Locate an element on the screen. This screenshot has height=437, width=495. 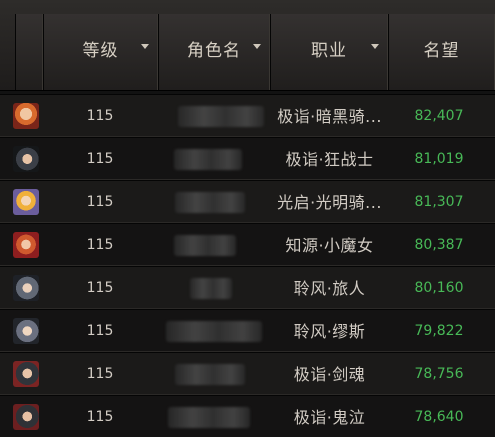
female-orange-hair-avatar-icon is located at coordinates (26, 116).